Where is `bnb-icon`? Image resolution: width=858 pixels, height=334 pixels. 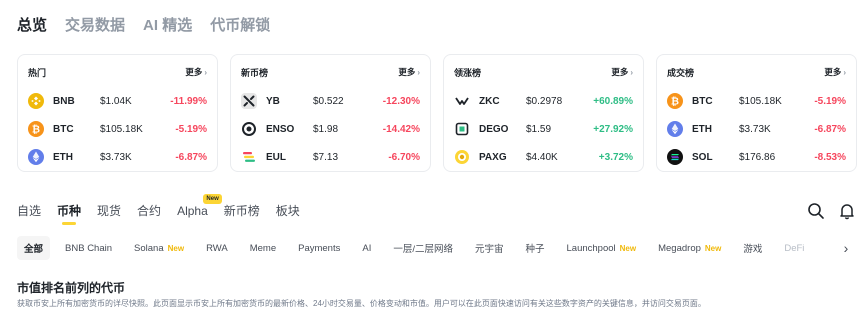
bnb-icon is located at coordinates (36, 101).